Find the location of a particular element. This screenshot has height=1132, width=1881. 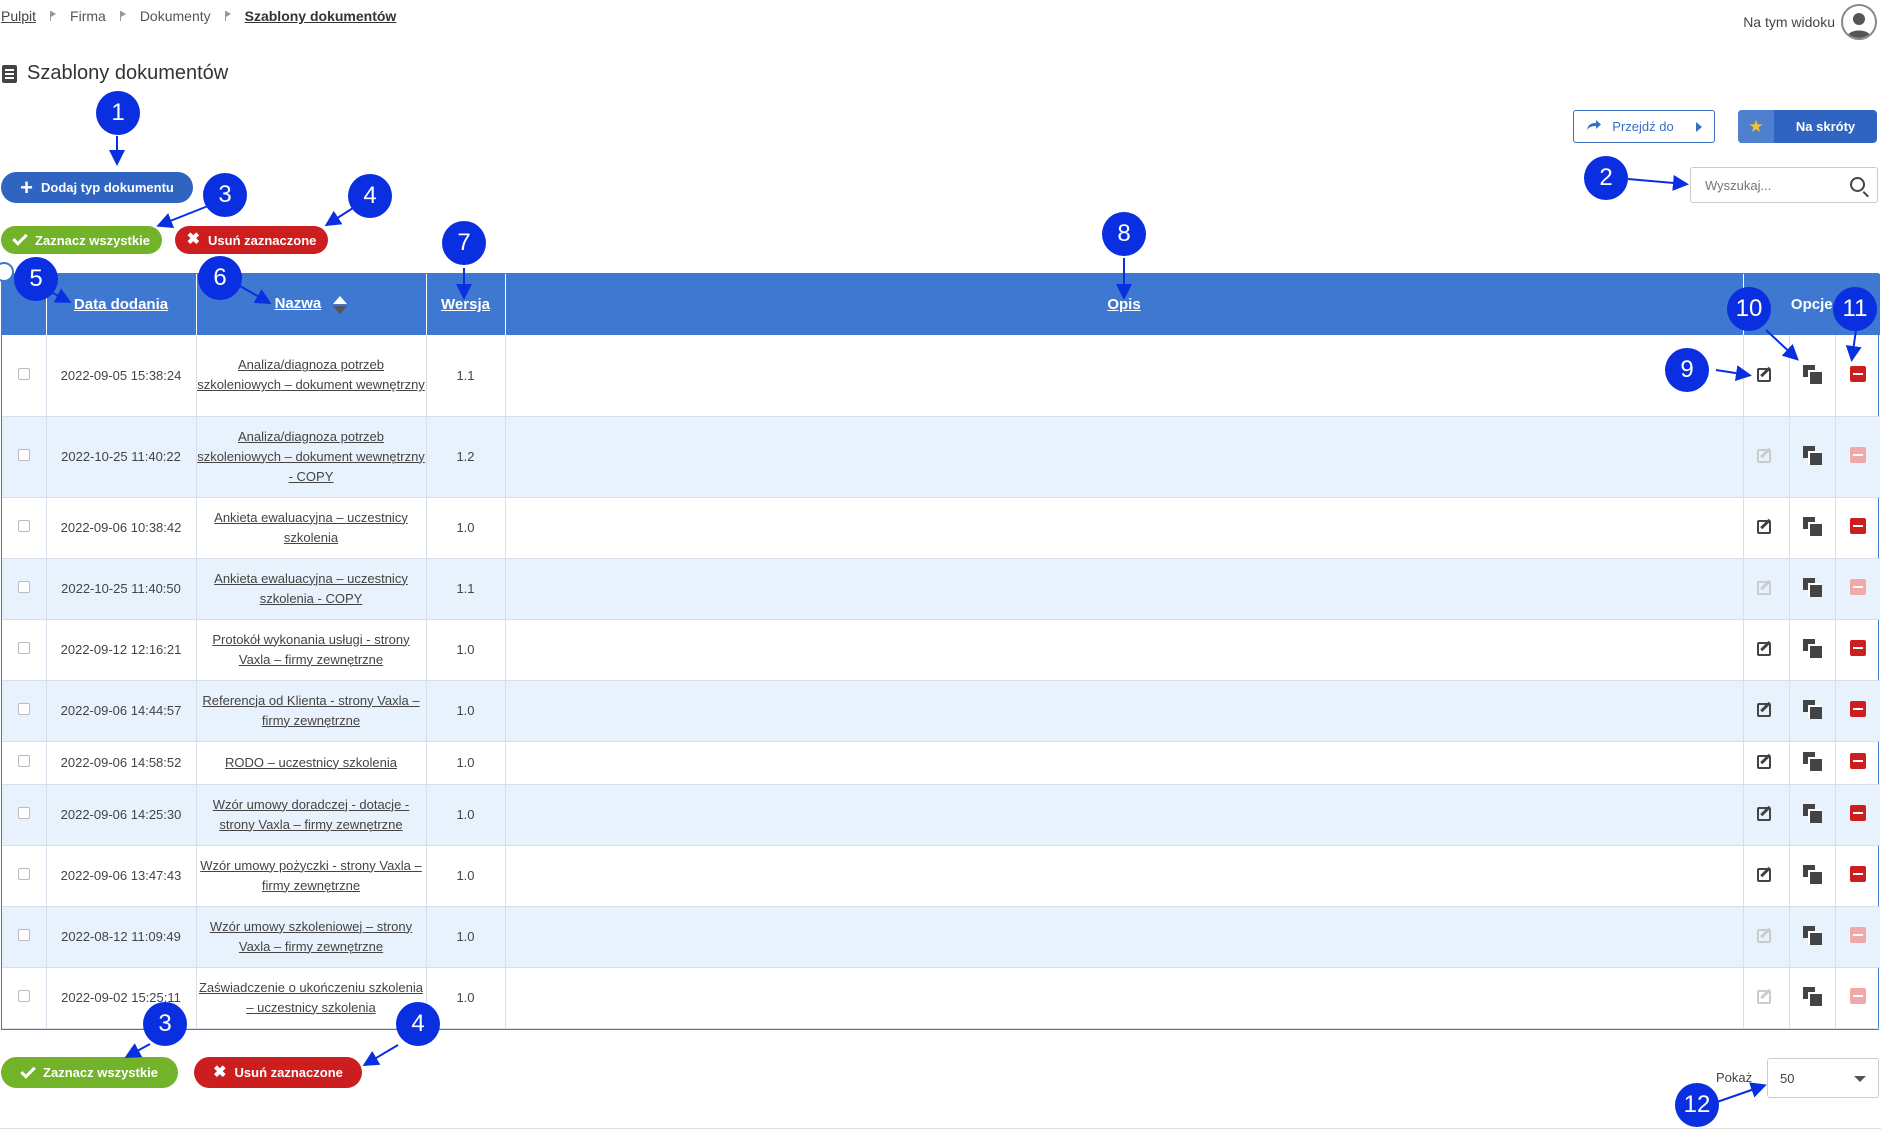

shortcut-button: ★ Na skróty is located at coordinates (1807, 126).